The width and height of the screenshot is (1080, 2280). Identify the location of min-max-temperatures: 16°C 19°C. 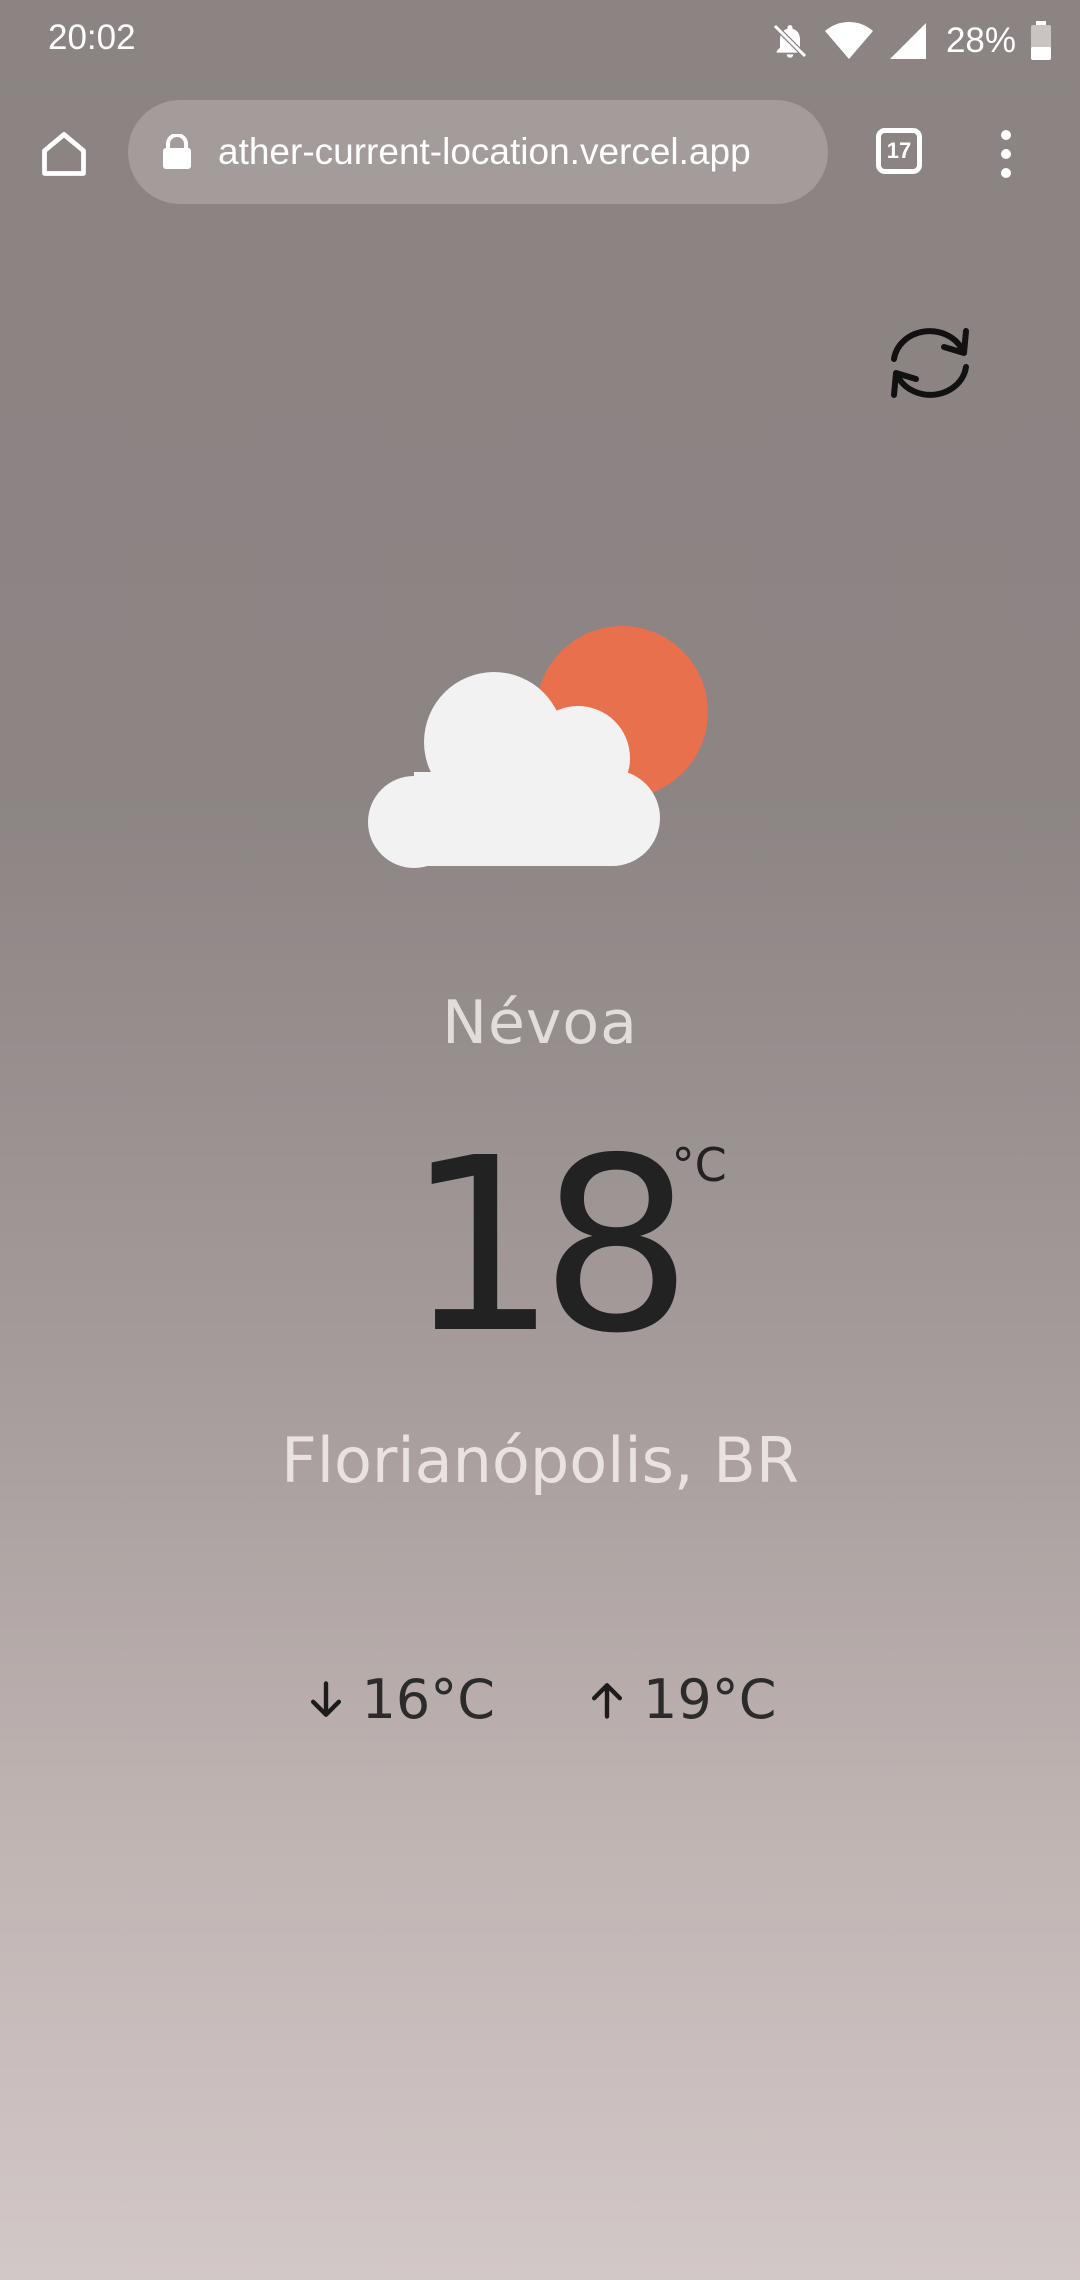
(540, 1699).